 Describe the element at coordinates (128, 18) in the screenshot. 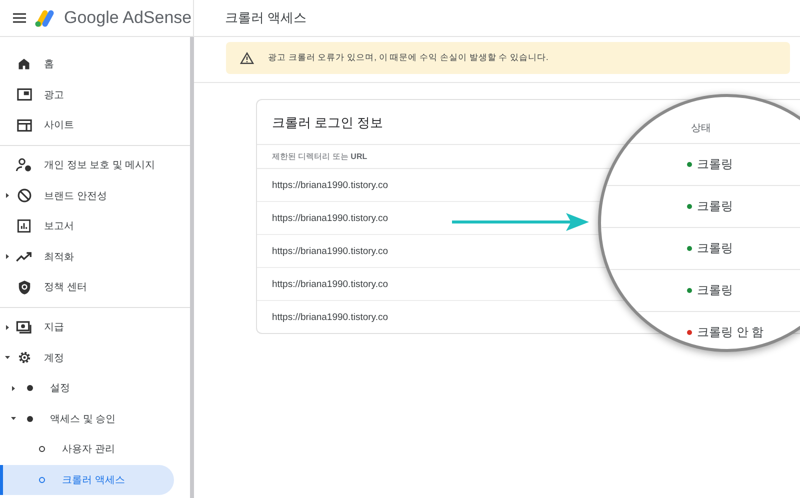

I see `product-name: Google AdSense` at that location.